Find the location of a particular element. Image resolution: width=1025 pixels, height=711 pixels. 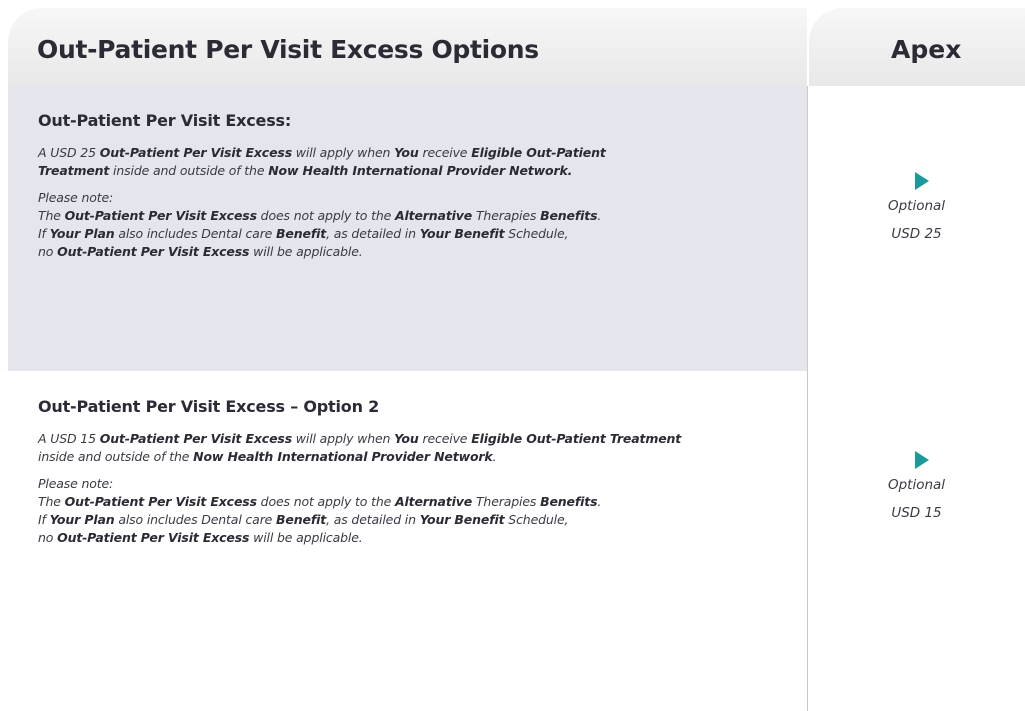

option-cell-2: Optional USD 15 is located at coordinates (916, 489).